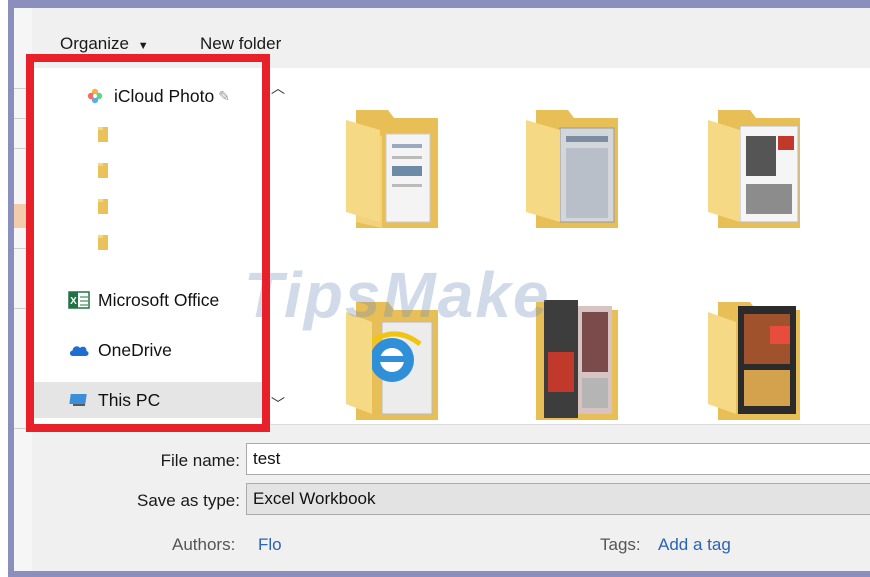 The width and height of the screenshot is (870, 577). What do you see at coordinates (558, 459) in the screenshot?
I see `file-name-input: test` at bounding box center [558, 459].